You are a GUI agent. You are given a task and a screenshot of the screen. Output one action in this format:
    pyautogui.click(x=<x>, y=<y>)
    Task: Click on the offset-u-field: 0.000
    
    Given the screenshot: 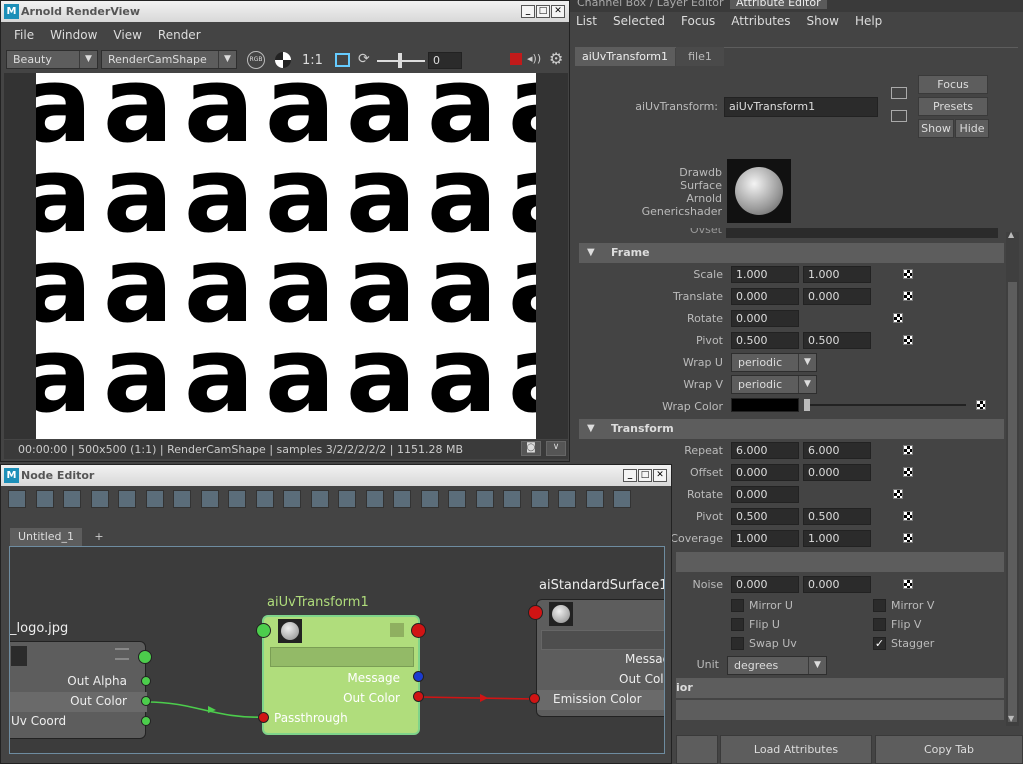 What is the action you would take?
    pyautogui.click(x=765, y=472)
    